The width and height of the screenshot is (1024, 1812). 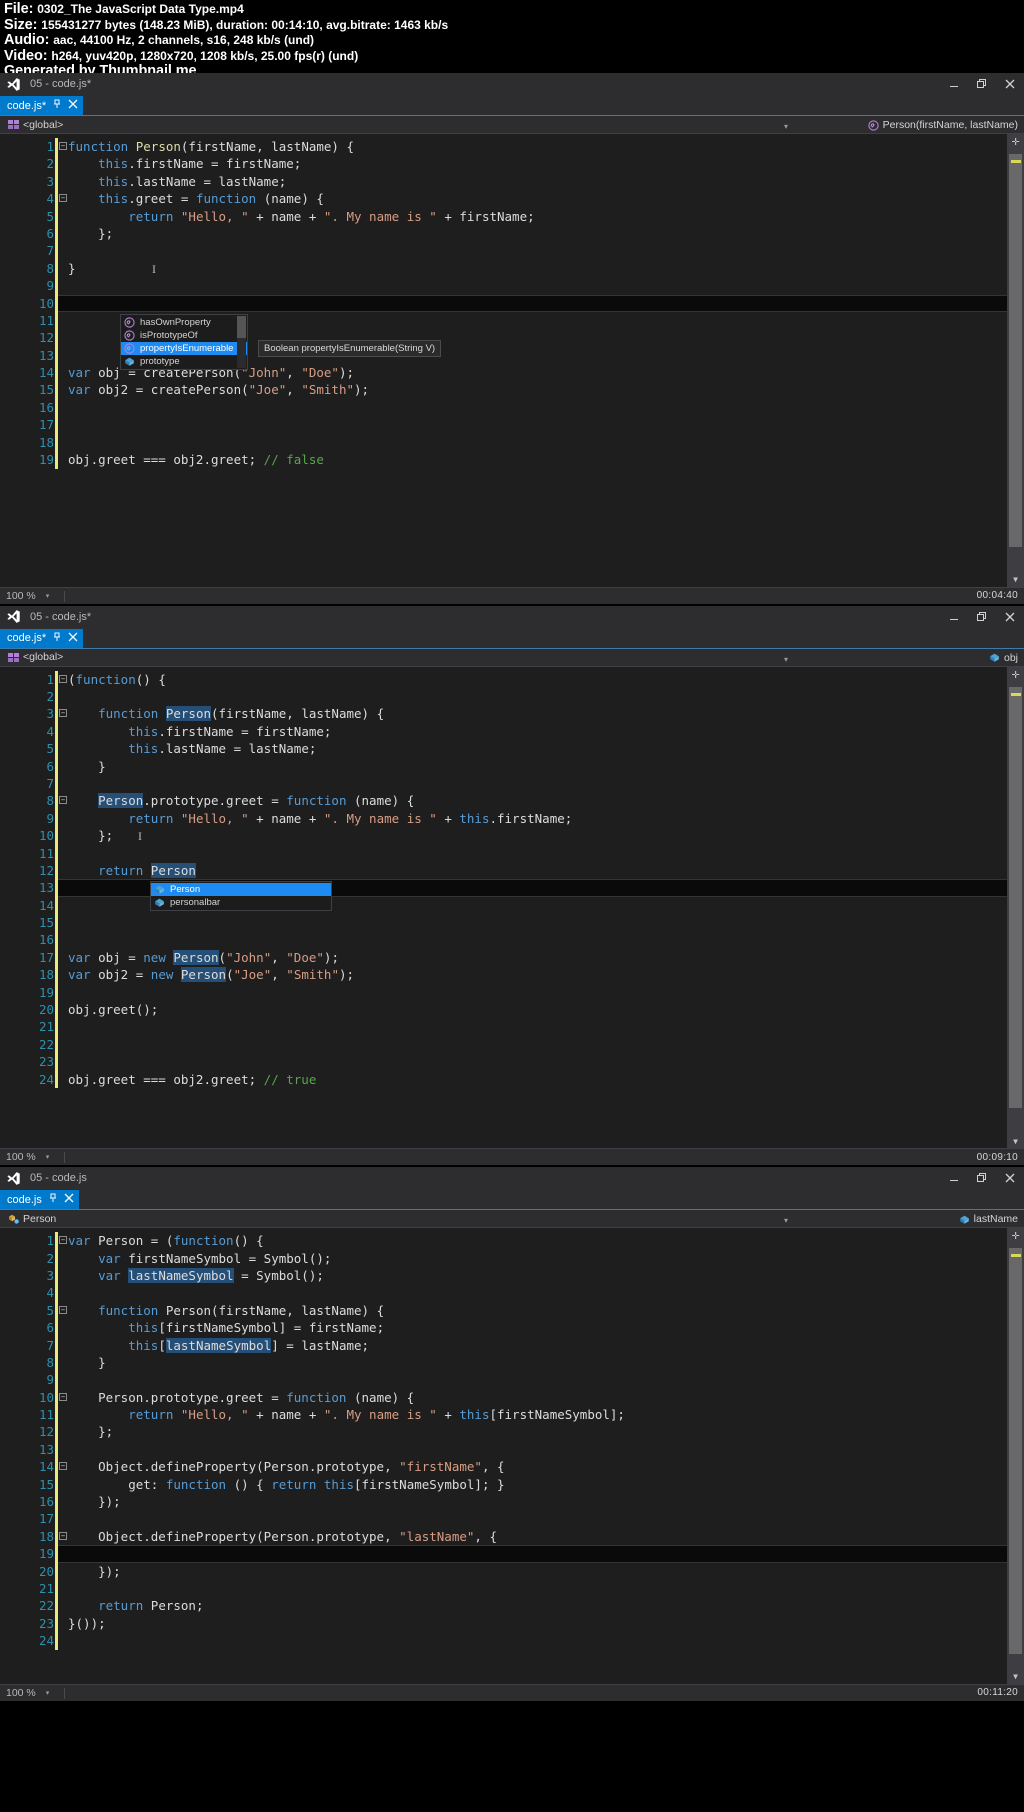 What do you see at coordinates (241, 890) in the screenshot?
I see `intellisense-item: Person` at bounding box center [241, 890].